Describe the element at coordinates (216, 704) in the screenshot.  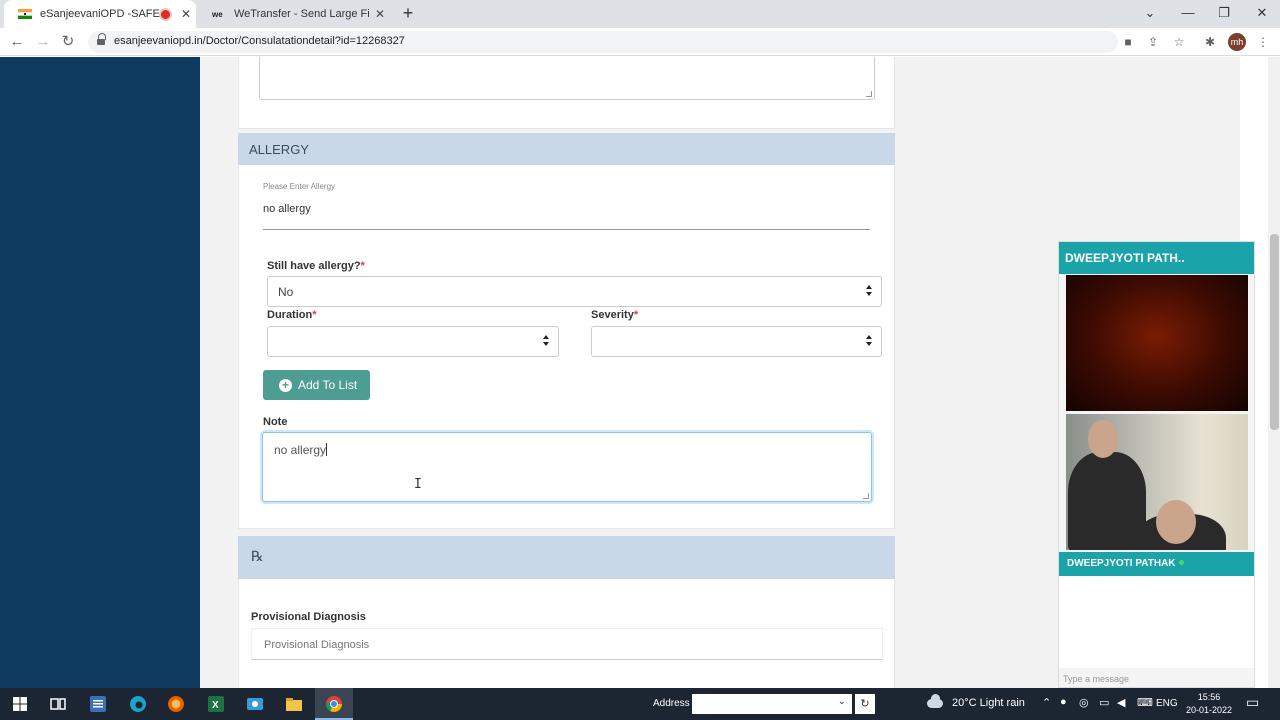
I see `excel-icon: X` at that location.